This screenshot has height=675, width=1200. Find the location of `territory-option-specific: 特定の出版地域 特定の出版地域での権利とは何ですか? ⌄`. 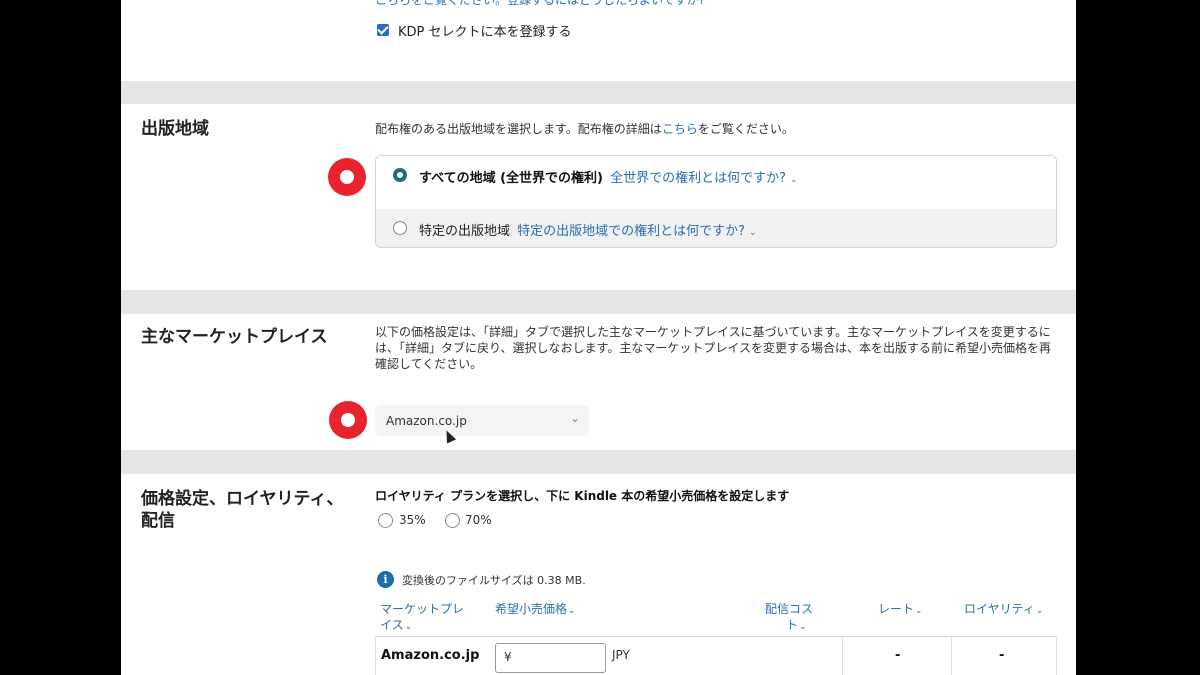

territory-option-specific: 特定の出版地域 特定の出版地域での権利とは何ですか? ⌄ is located at coordinates (716, 228).